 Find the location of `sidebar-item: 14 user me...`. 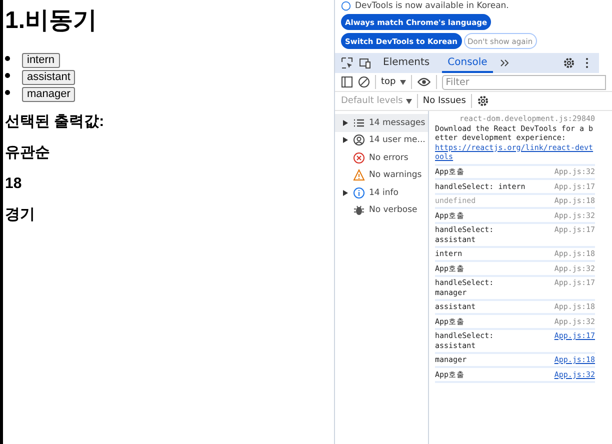

sidebar-item: 14 user me... is located at coordinates (381, 140).